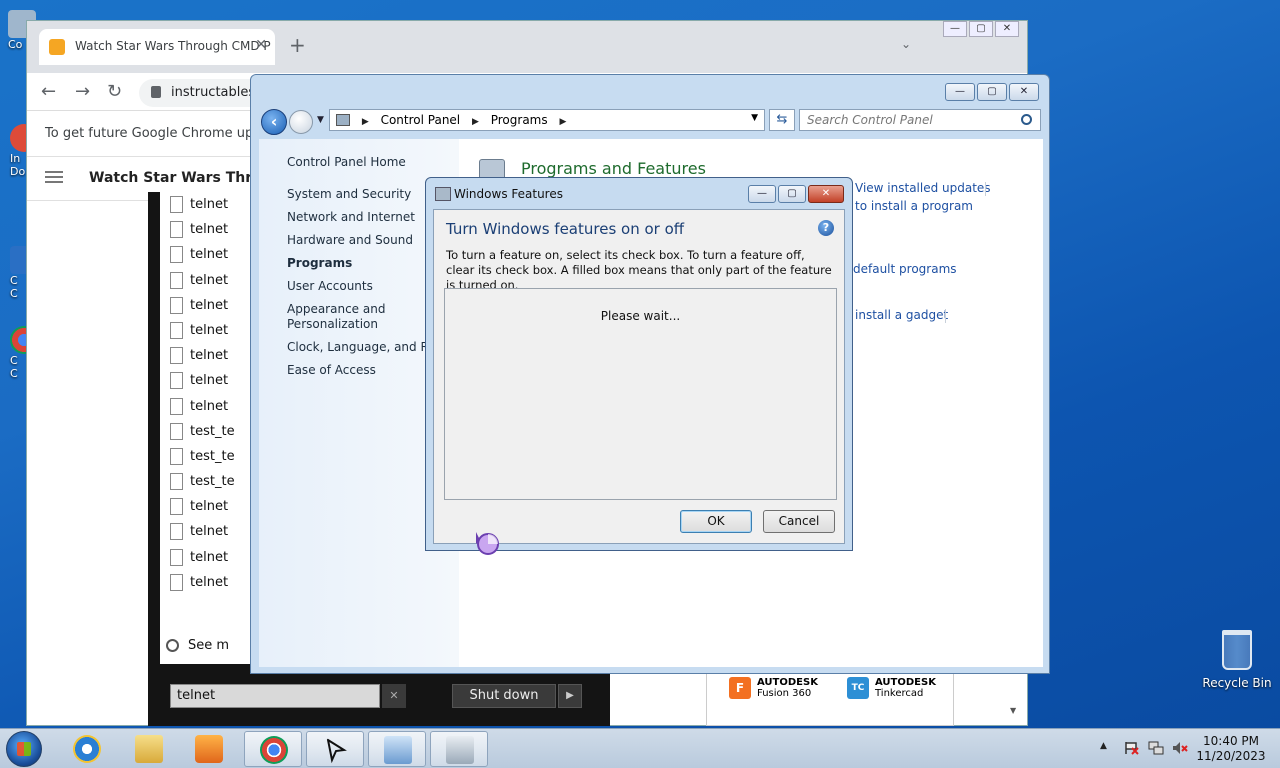 The height and width of the screenshot is (768, 1280). I want to click on start-button, so click(24, 749).